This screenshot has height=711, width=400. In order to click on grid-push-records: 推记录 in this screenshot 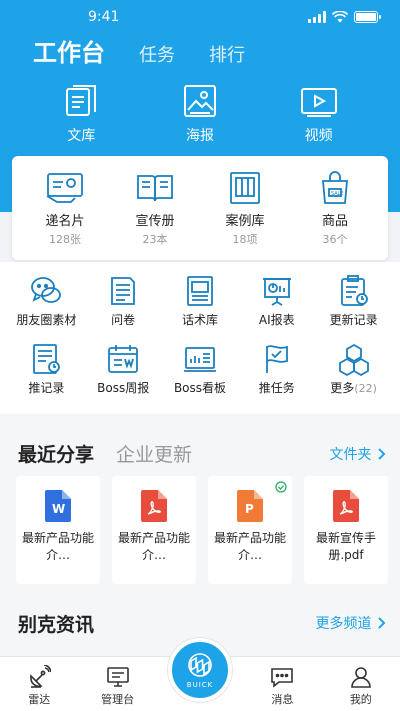, I will do `click(46, 369)`.